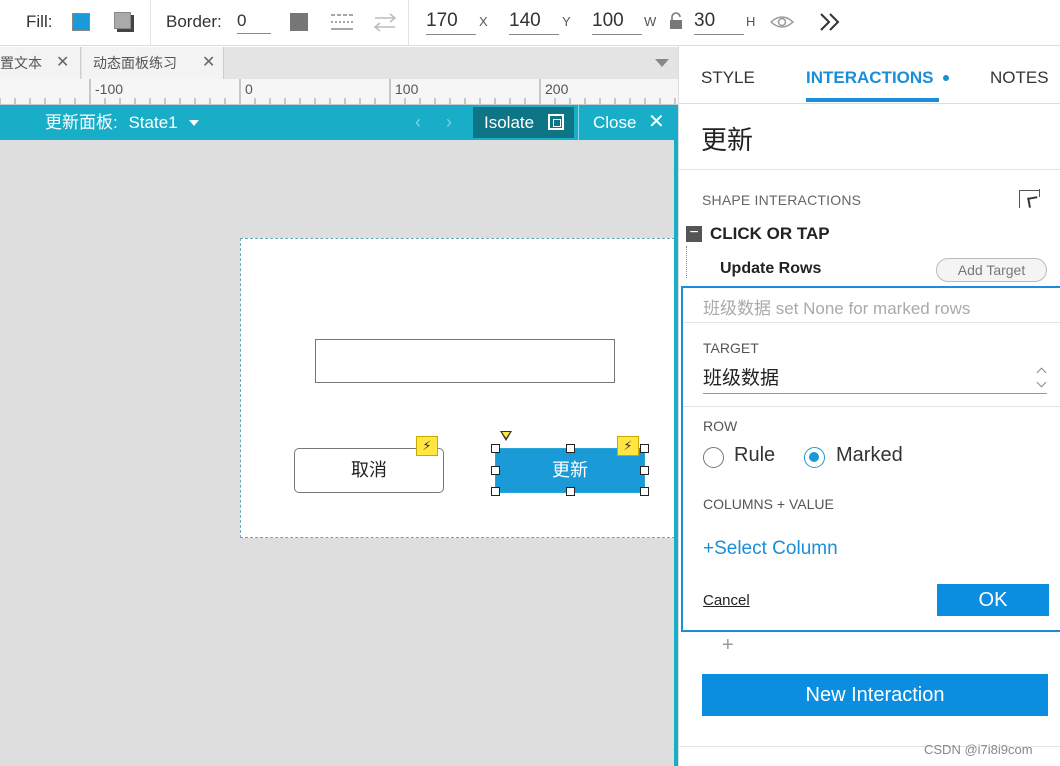 This screenshot has height=766, width=1060. What do you see at coordinates (676, 21) in the screenshot?
I see `lock-aspect-icon` at bounding box center [676, 21].